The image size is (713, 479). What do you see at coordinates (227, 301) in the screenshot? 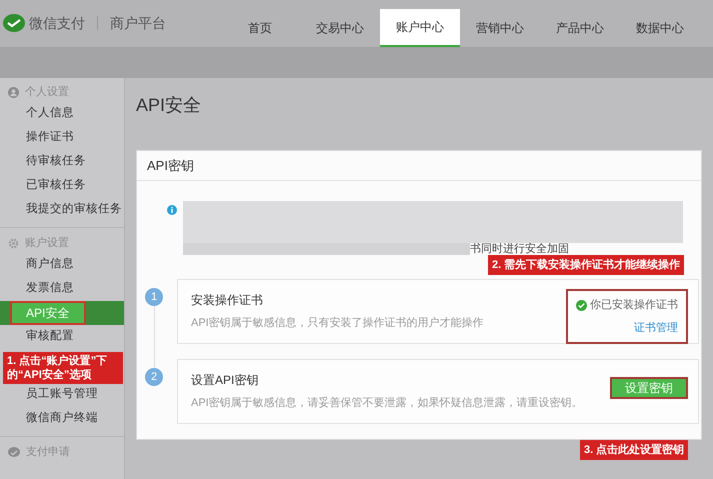
I see `step-title: 安装操作证书` at bounding box center [227, 301].